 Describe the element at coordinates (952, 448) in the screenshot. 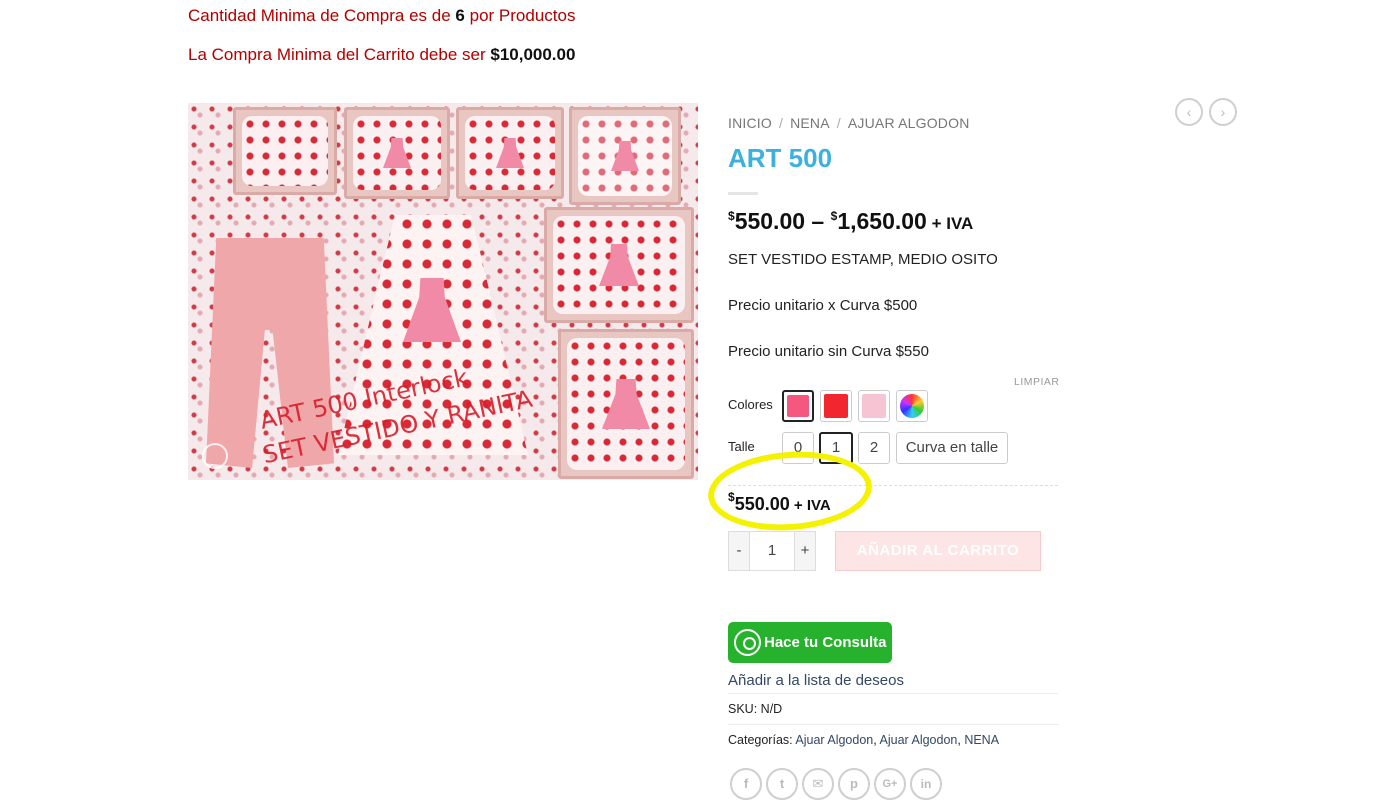

I see `size-option-curva: Curva en talle` at that location.